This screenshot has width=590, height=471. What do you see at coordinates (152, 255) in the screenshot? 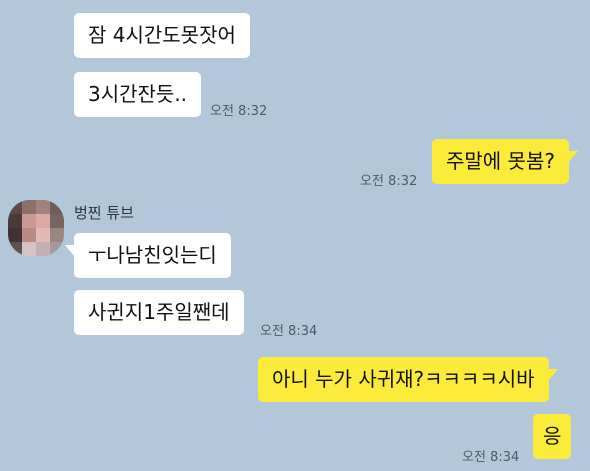
I see `message-text: ㅜ나남친잇는디` at bounding box center [152, 255].